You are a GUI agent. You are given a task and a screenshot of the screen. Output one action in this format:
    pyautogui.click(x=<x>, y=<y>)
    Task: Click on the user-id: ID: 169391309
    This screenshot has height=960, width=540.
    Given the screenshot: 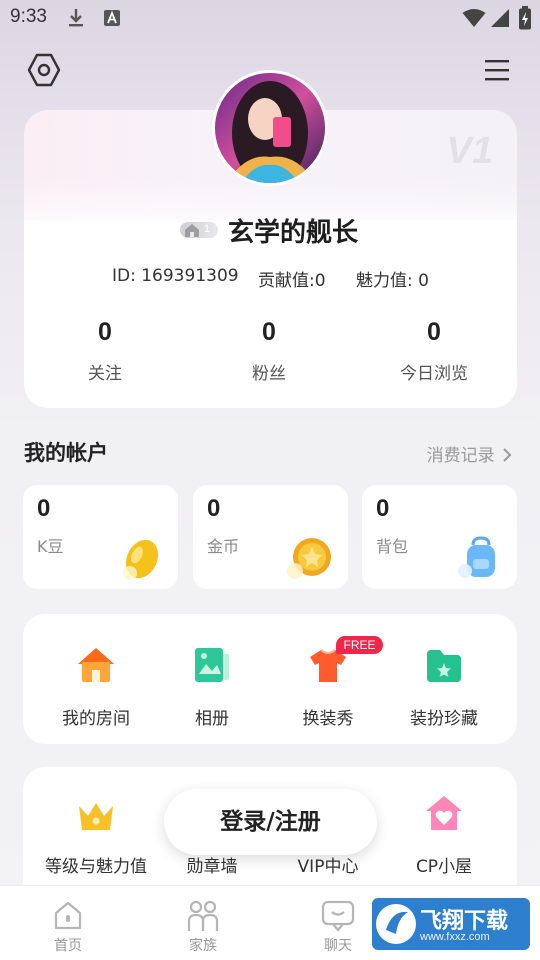 What is the action you would take?
    pyautogui.click(x=175, y=276)
    